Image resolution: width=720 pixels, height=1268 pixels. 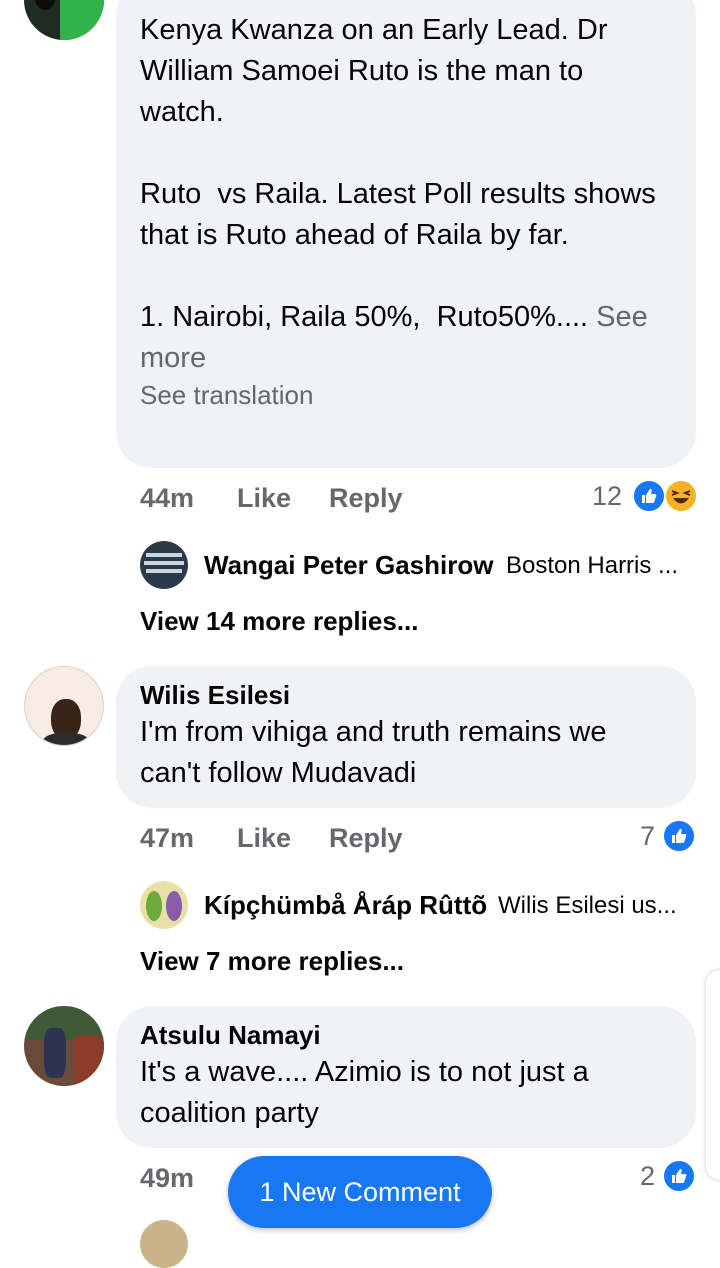 I want to click on scroll-handle, so click(x=713, y=1075).